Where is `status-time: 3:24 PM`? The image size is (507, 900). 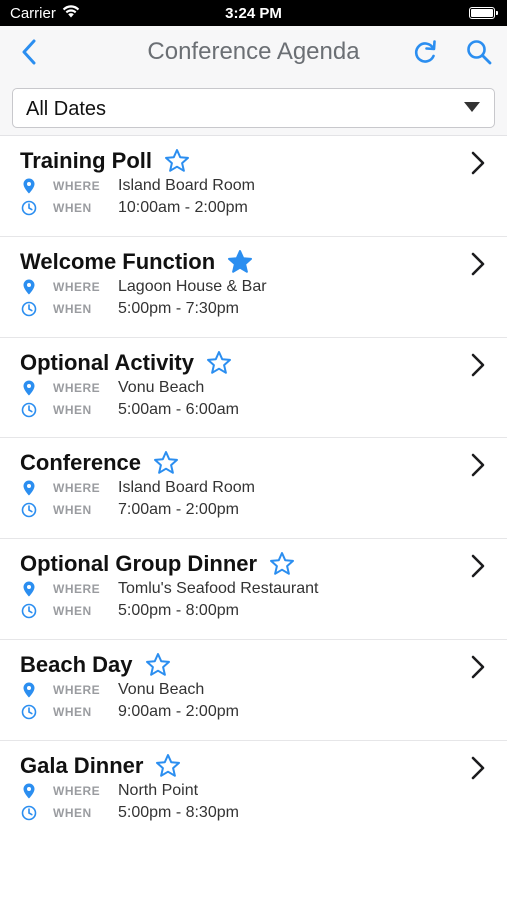
status-time: 3:24 PM is located at coordinates (253, 13).